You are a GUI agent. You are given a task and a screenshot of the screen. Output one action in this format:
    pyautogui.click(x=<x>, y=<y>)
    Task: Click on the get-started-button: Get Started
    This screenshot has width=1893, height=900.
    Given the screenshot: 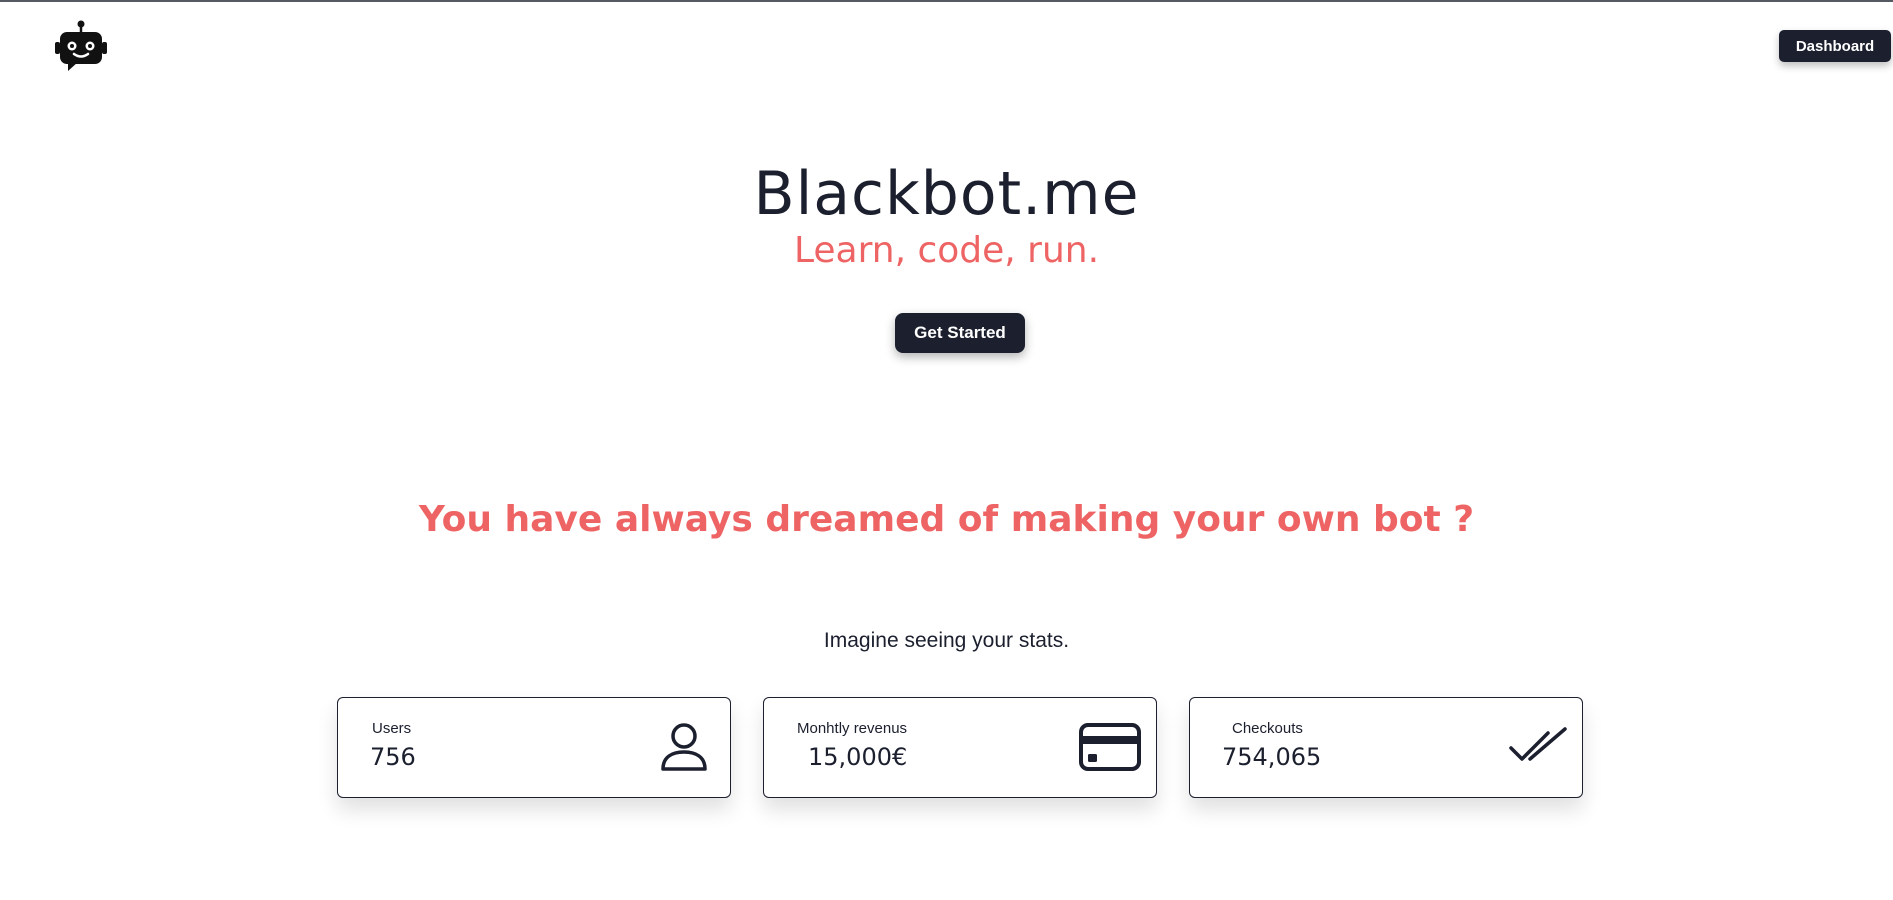 What is the action you would take?
    pyautogui.click(x=960, y=333)
    